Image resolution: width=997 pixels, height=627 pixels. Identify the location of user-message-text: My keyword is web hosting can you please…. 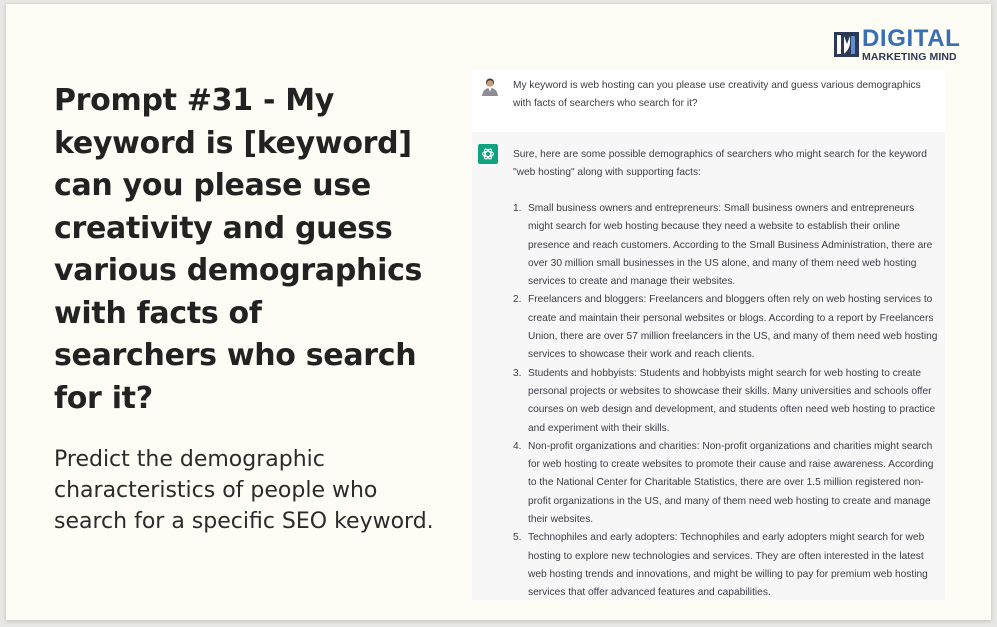
(717, 95).